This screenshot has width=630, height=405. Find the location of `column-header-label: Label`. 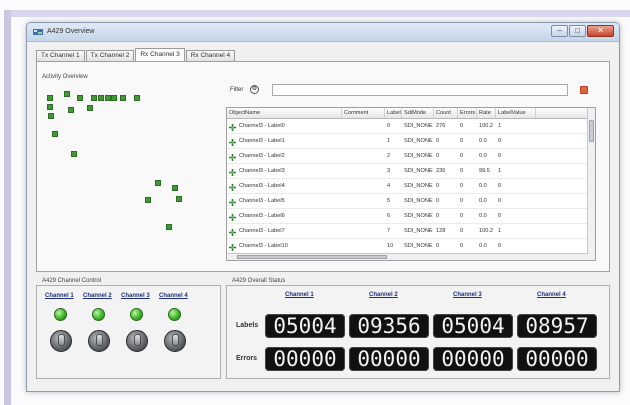

column-header-label: Label is located at coordinates (393, 113).